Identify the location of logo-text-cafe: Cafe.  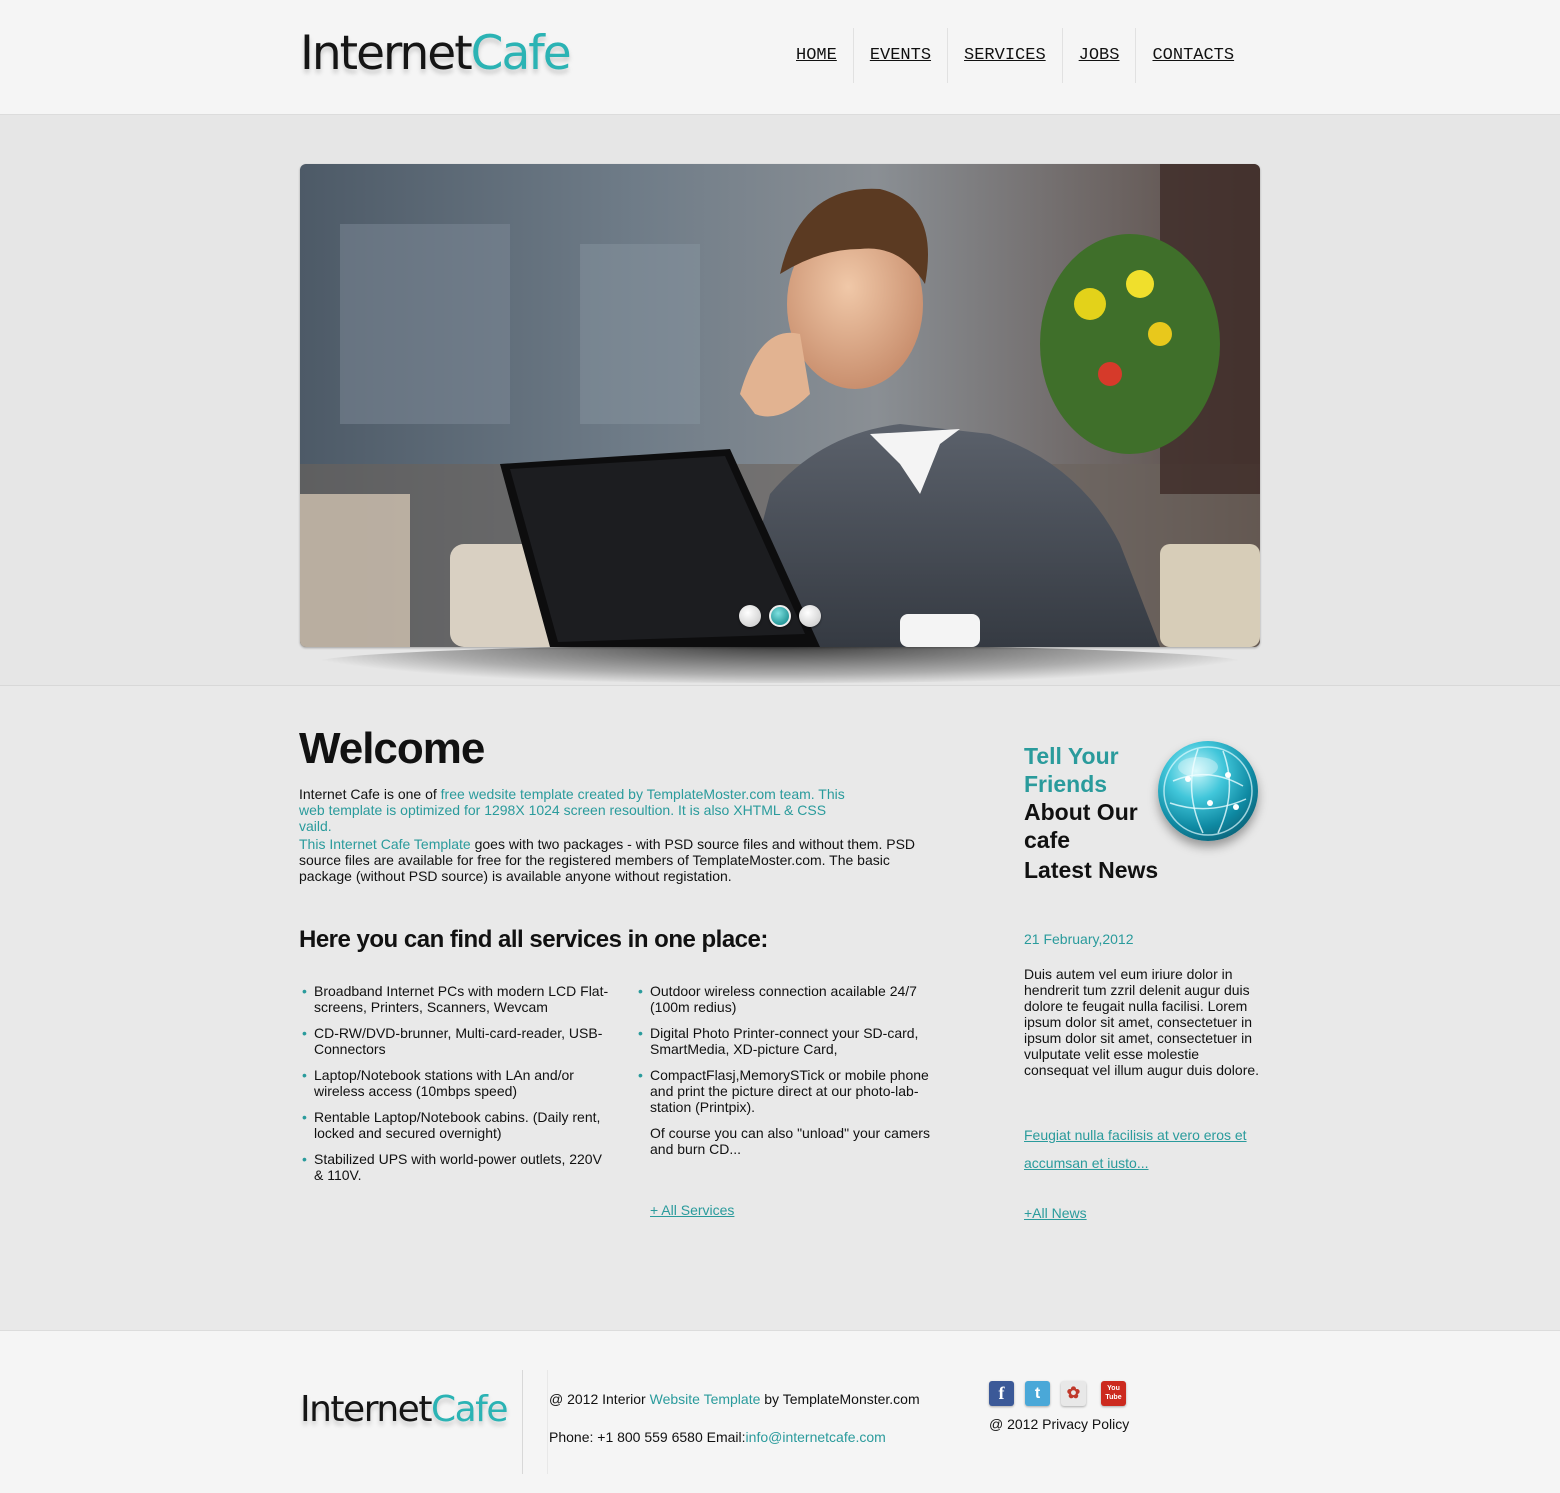
(521, 53).